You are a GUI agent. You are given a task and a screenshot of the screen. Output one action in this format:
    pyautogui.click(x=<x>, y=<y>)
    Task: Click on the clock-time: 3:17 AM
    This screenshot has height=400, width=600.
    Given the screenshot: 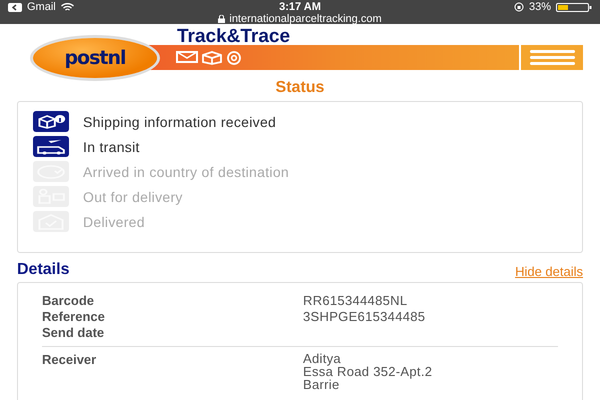 What is the action you would take?
    pyautogui.click(x=300, y=7)
    